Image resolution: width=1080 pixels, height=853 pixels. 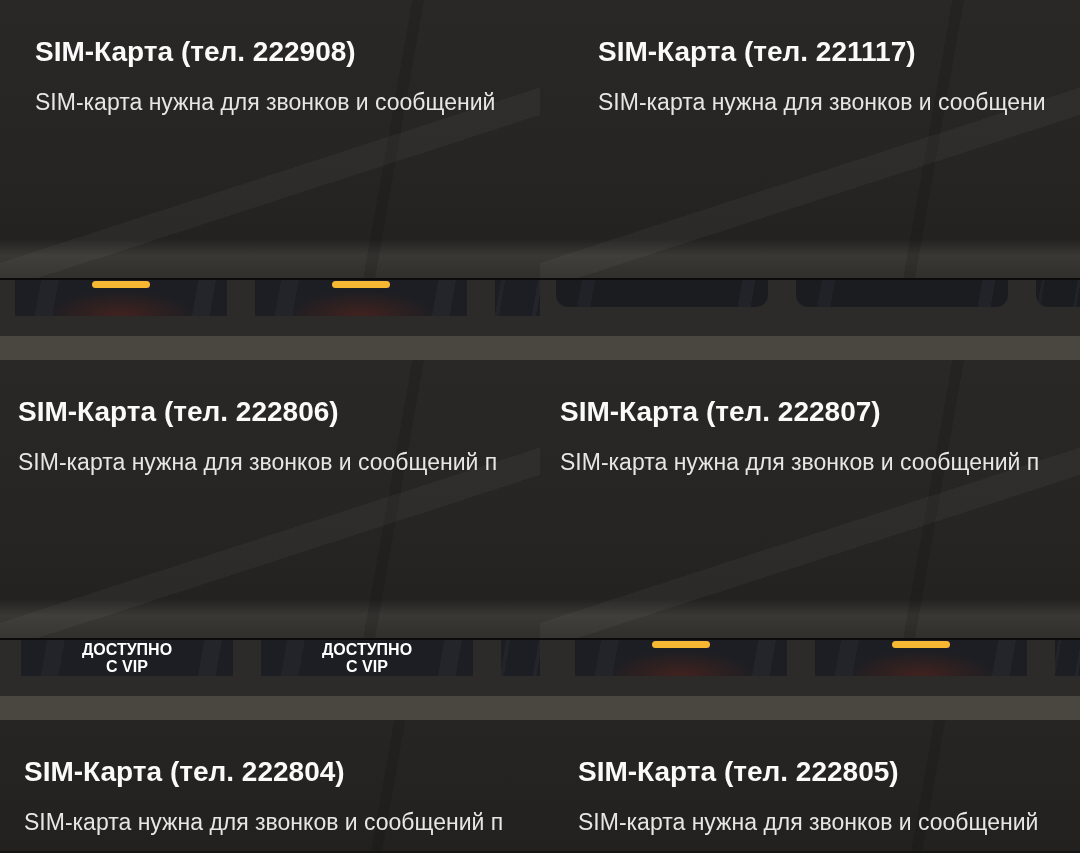 What do you see at coordinates (757, 52) in the screenshot?
I see `item-title: SIM-Карта (тел. 221117)` at bounding box center [757, 52].